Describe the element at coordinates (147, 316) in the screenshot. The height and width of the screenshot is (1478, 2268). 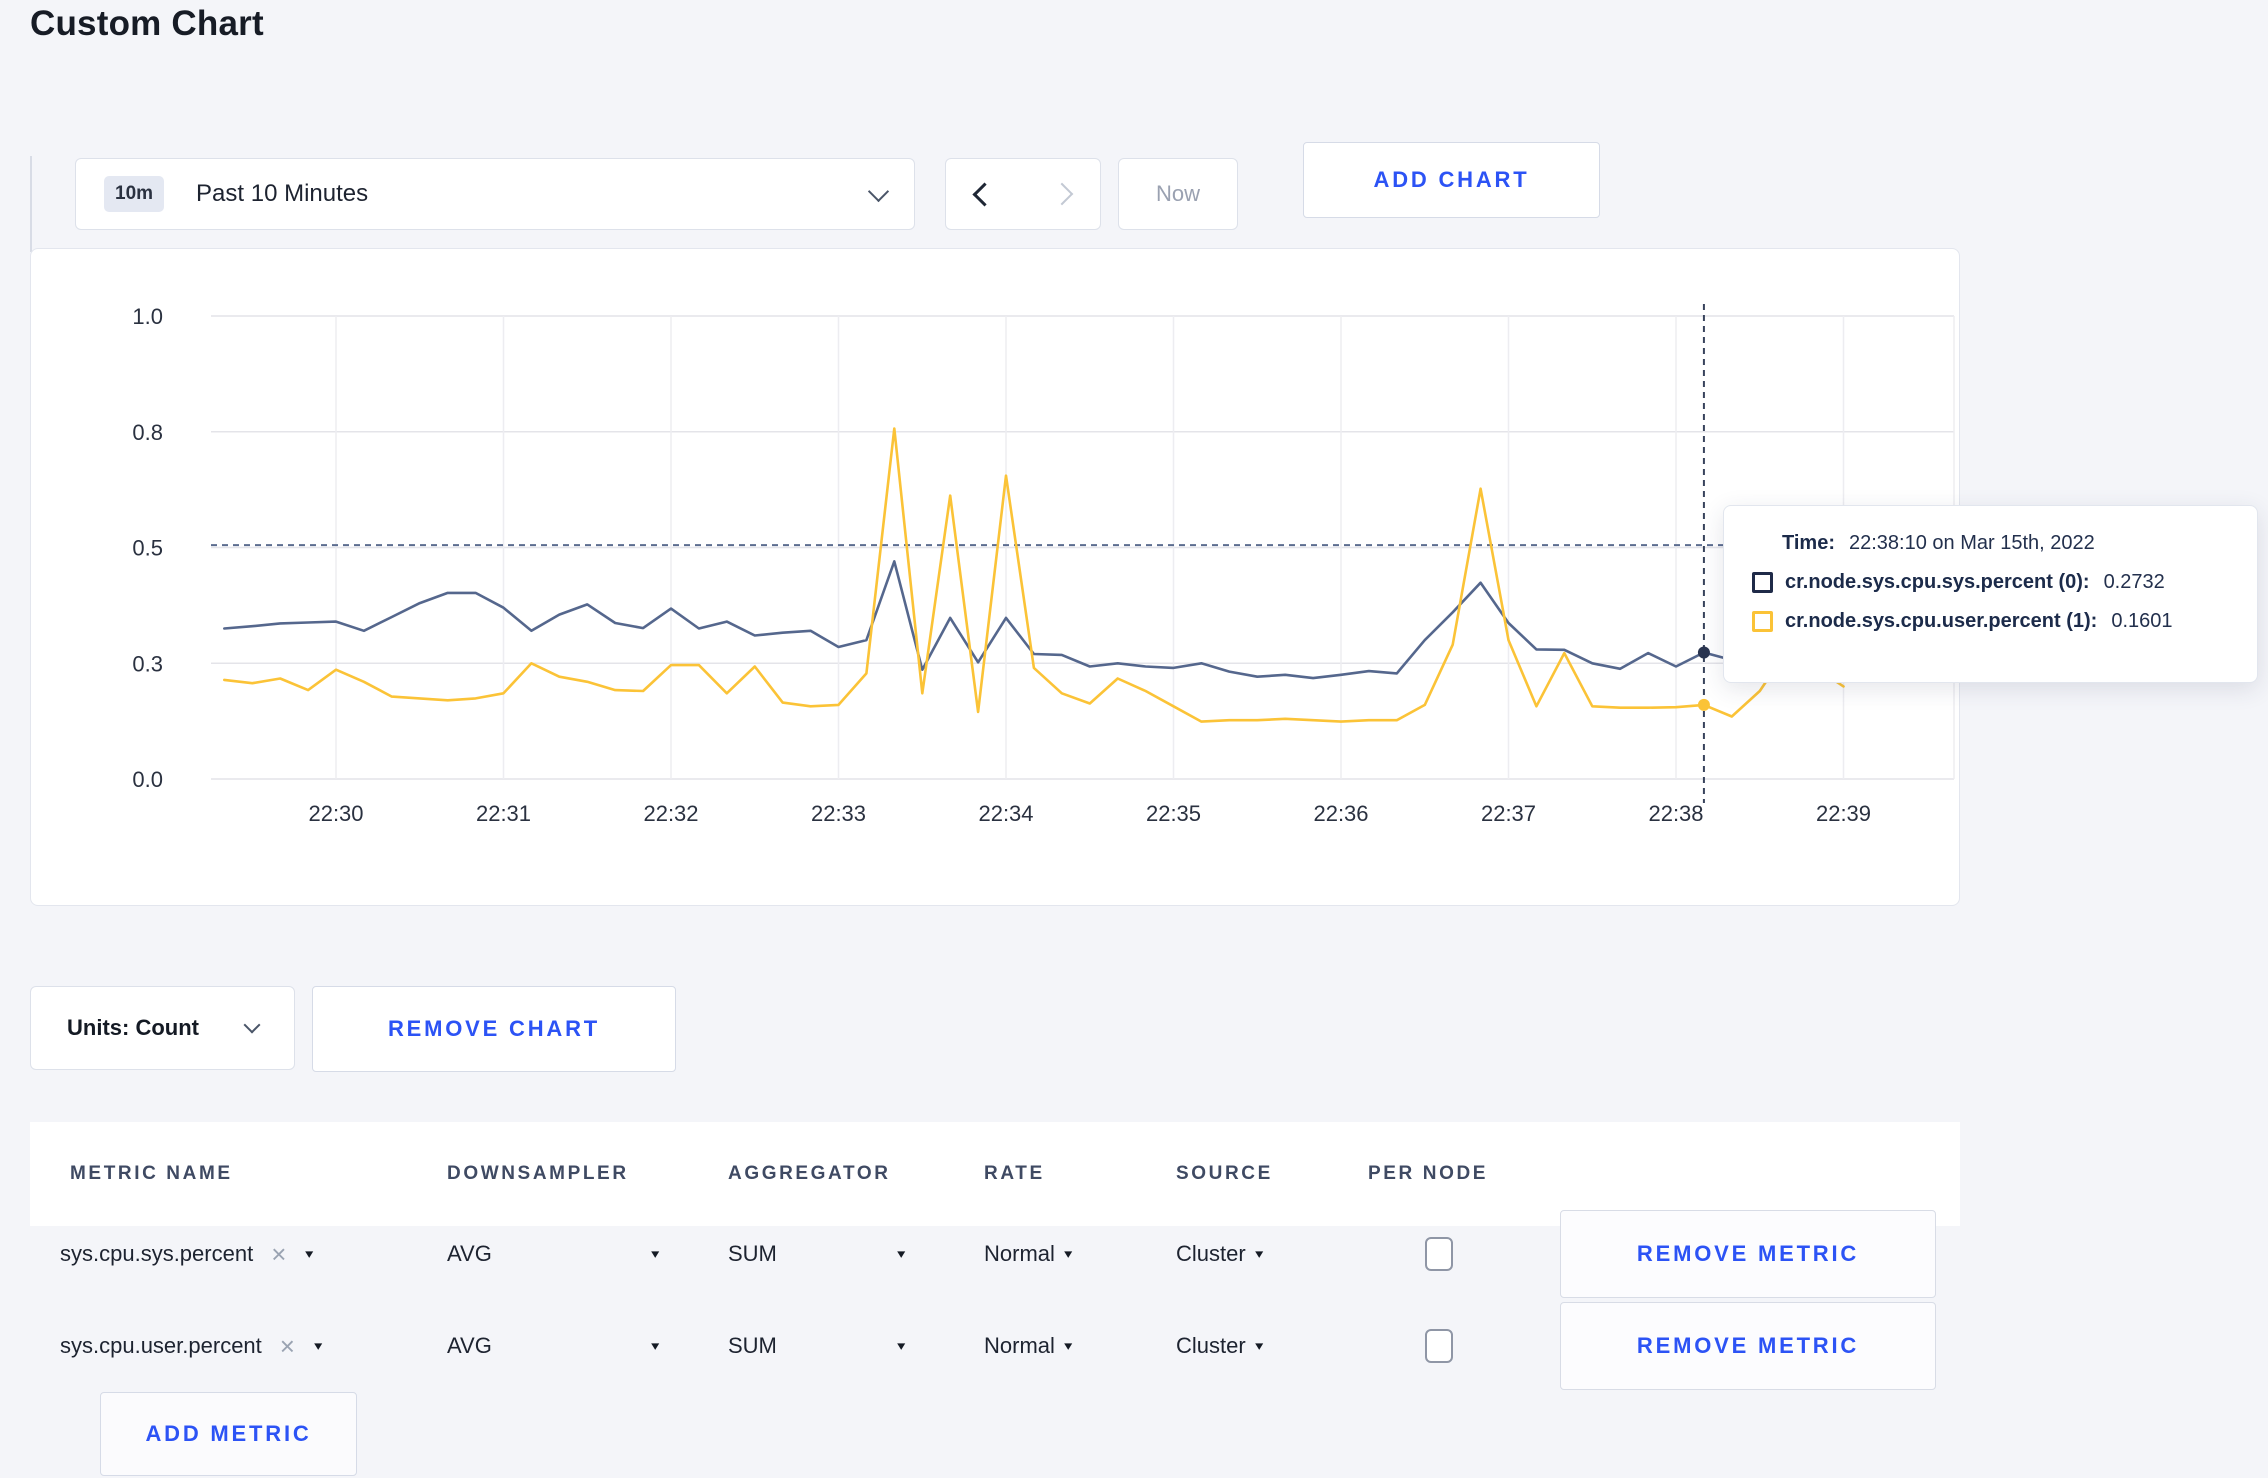
I see `y-tick-label: 1.0` at that location.